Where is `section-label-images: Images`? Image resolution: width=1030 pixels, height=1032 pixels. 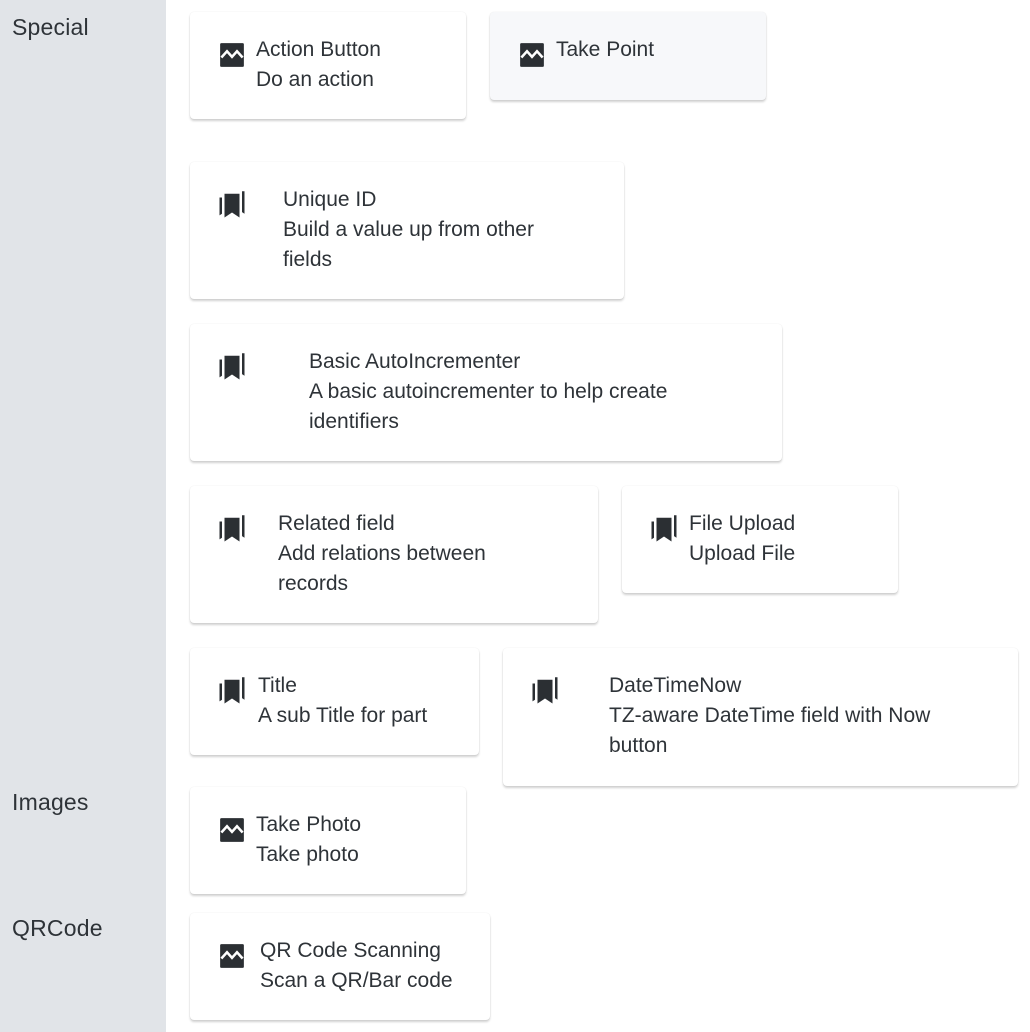
section-label-images: Images is located at coordinates (50, 802).